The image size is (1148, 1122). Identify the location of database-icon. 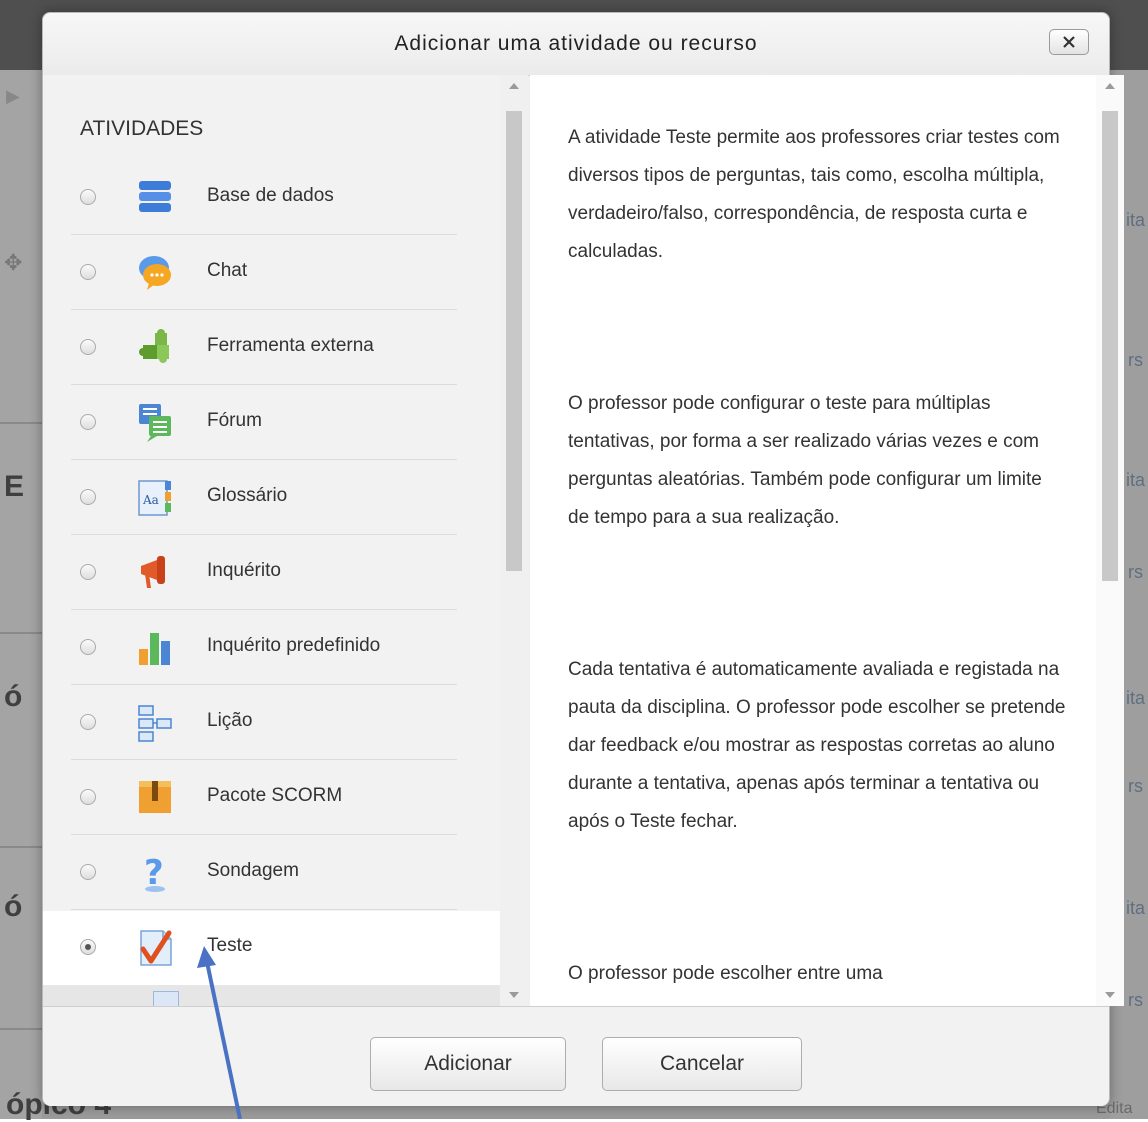
(155, 196).